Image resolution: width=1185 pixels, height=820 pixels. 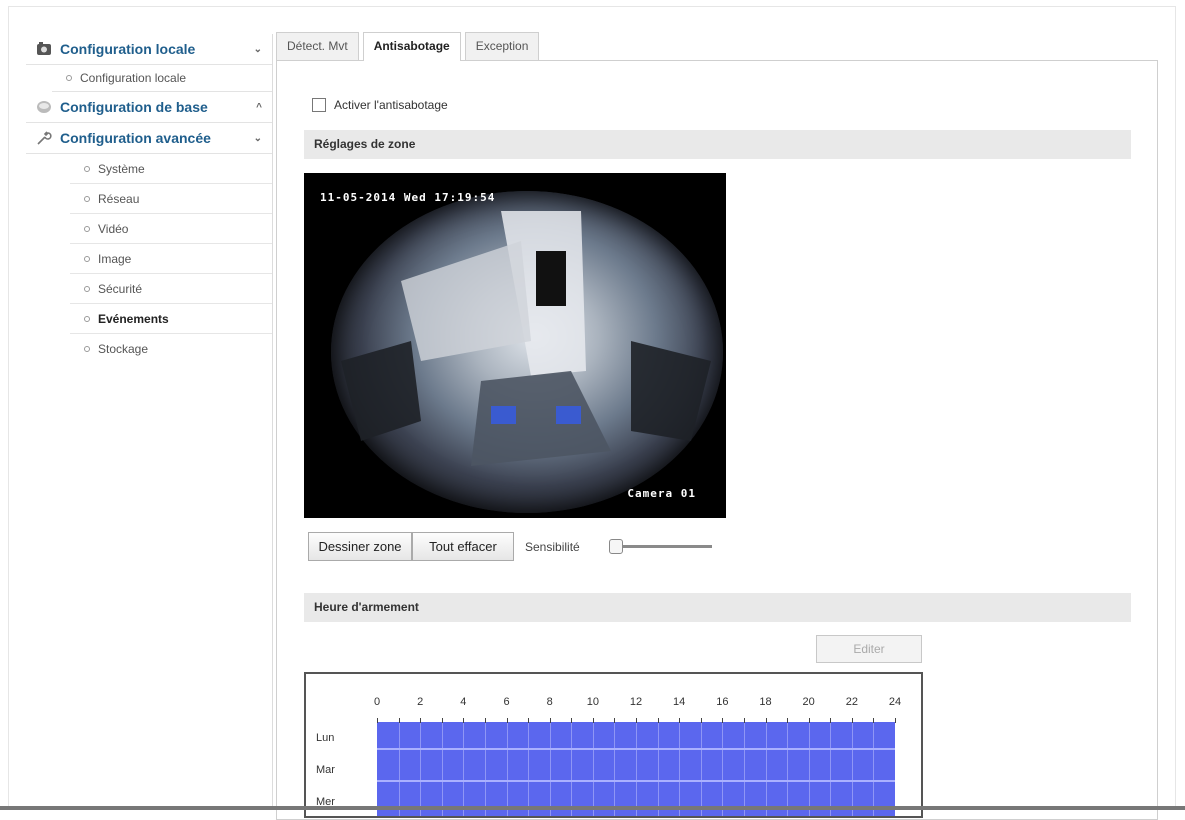 What do you see at coordinates (257, 138) in the screenshot?
I see `chevron-down-icon: ⌄` at bounding box center [257, 138].